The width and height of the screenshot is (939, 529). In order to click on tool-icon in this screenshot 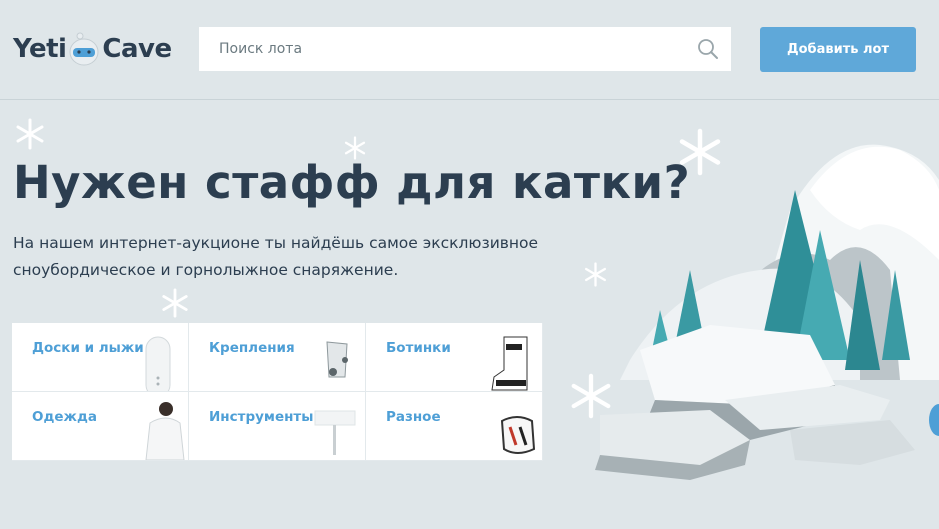, I will do `click(335, 432)`.